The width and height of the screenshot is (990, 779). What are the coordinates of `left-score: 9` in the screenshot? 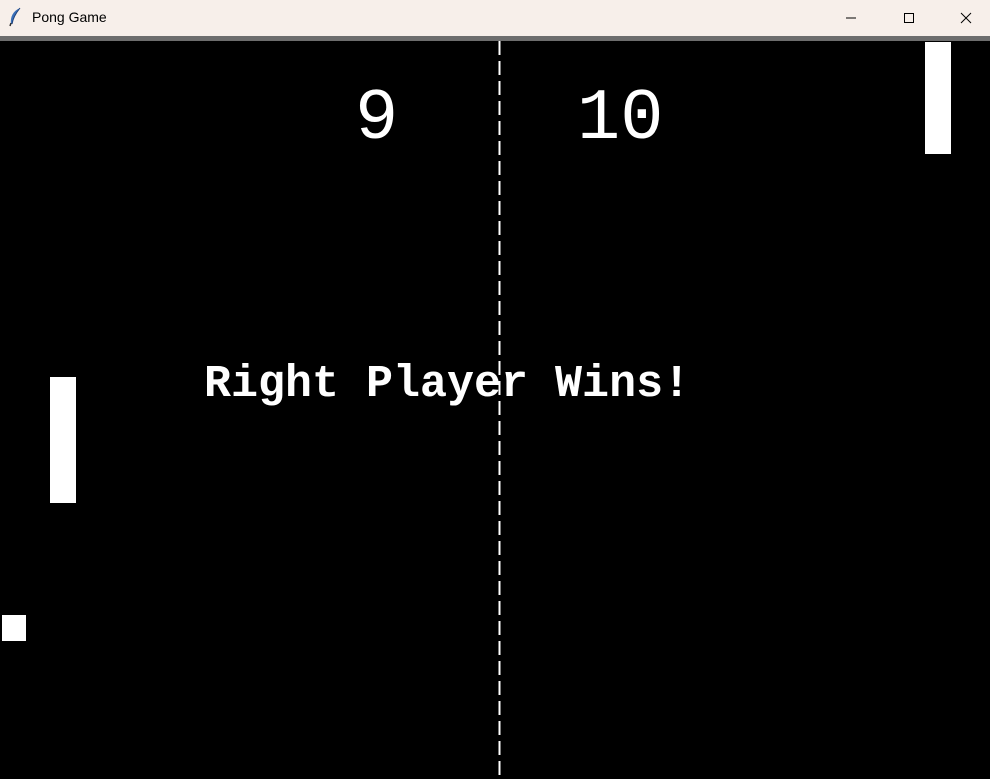 It's located at (377, 119).